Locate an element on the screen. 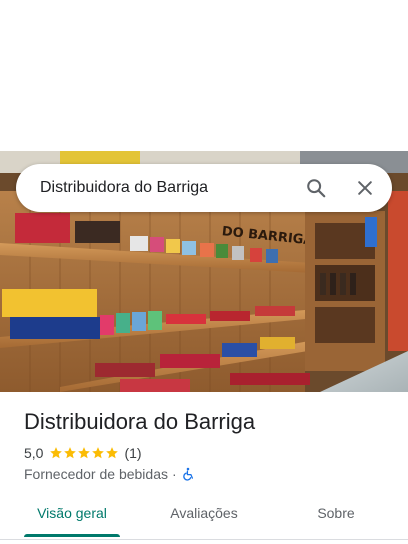 The image size is (408, 544). tab-reviews: Avaliações is located at coordinates (204, 518).